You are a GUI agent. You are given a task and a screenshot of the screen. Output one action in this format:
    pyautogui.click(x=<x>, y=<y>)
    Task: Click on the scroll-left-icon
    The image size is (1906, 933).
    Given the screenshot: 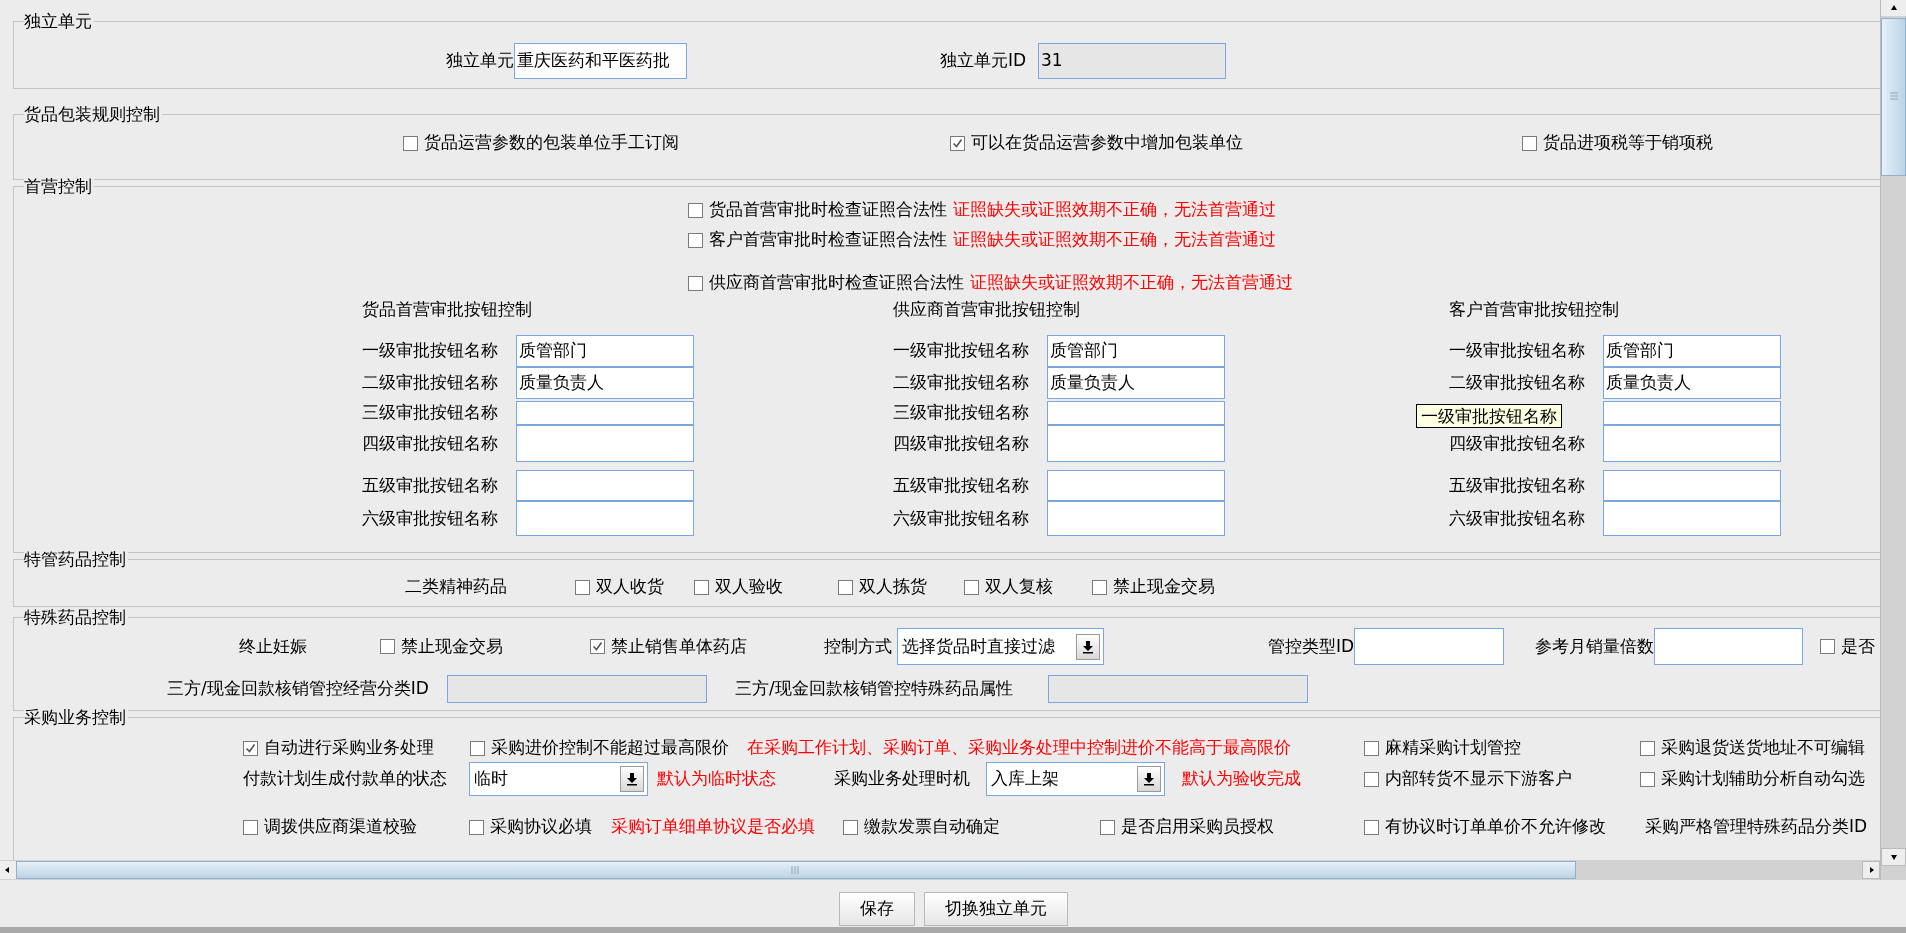 What is the action you would take?
    pyautogui.click(x=8, y=870)
    